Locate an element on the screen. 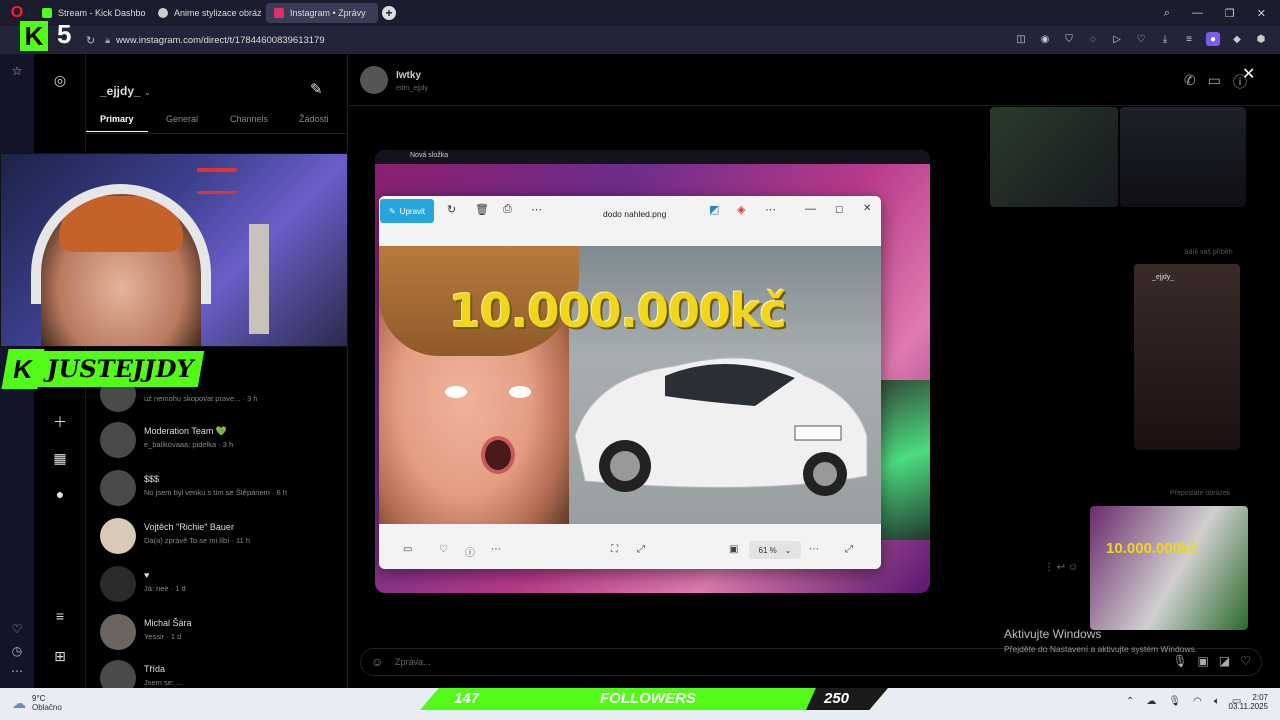  hamburger-menu-icon: ≡ is located at coordinates (60, 616).